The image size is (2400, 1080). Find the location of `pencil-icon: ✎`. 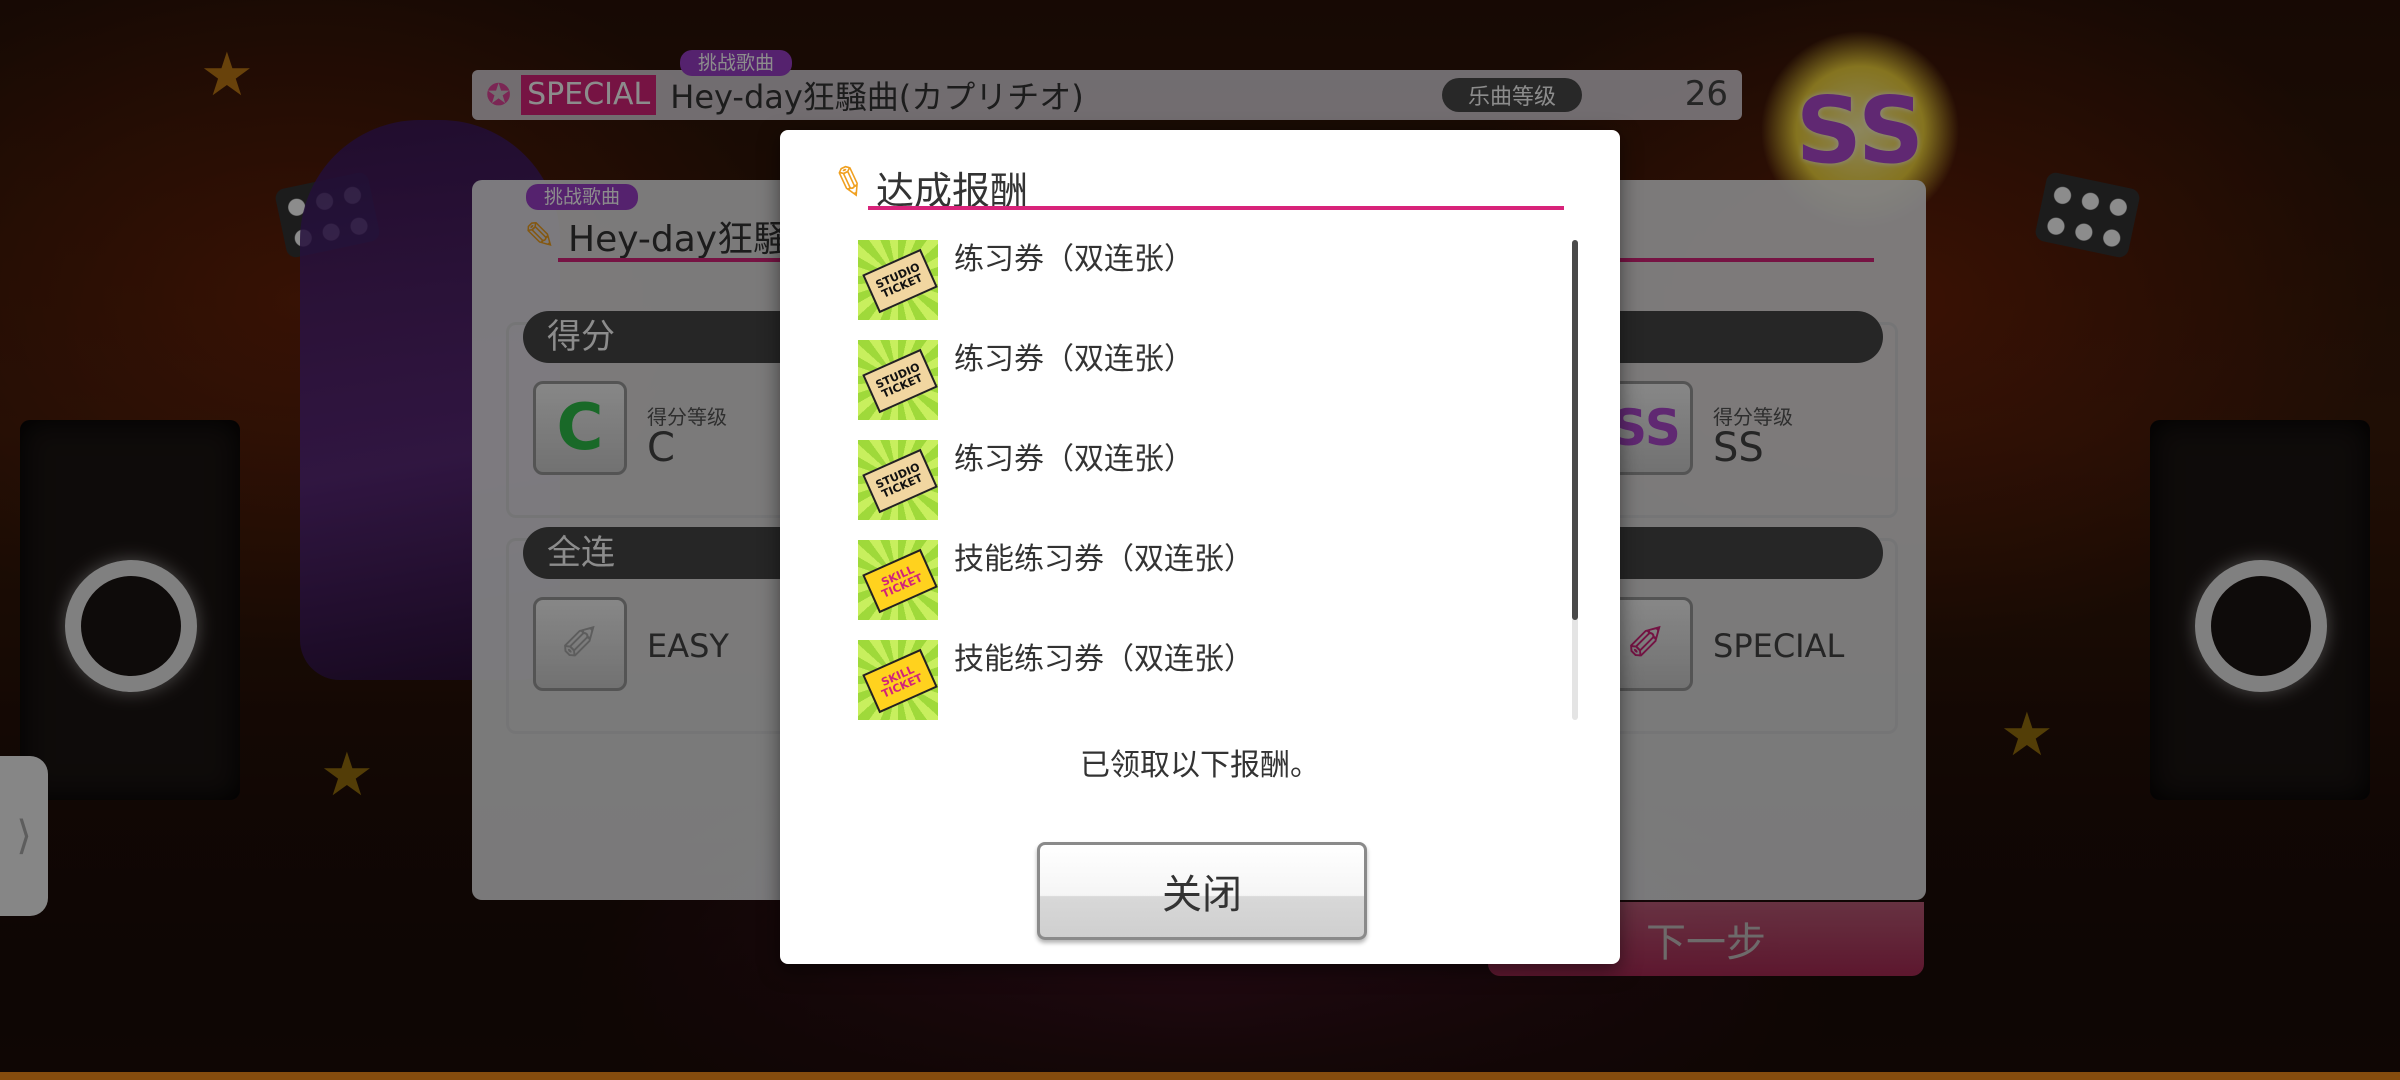

pencil-icon: ✎ is located at coordinates (849, 183).